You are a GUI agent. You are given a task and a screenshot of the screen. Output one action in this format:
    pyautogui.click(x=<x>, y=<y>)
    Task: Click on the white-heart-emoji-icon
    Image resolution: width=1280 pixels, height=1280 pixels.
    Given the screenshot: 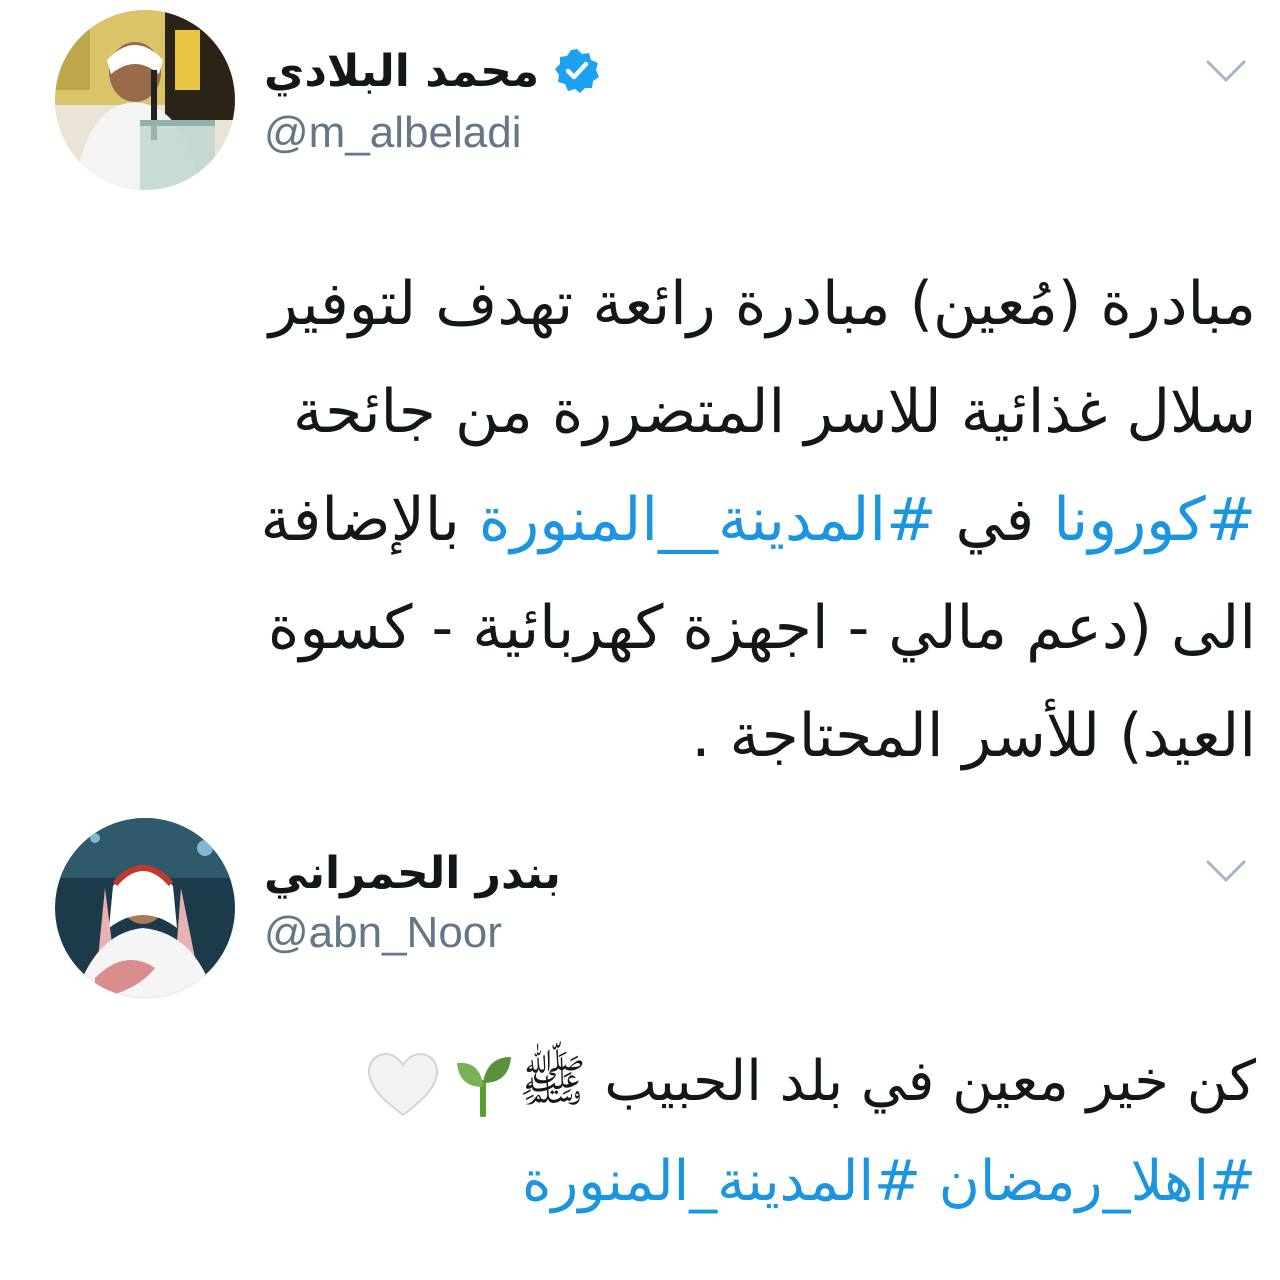 What is the action you would take?
    pyautogui.click(x=402, y=1084)
    